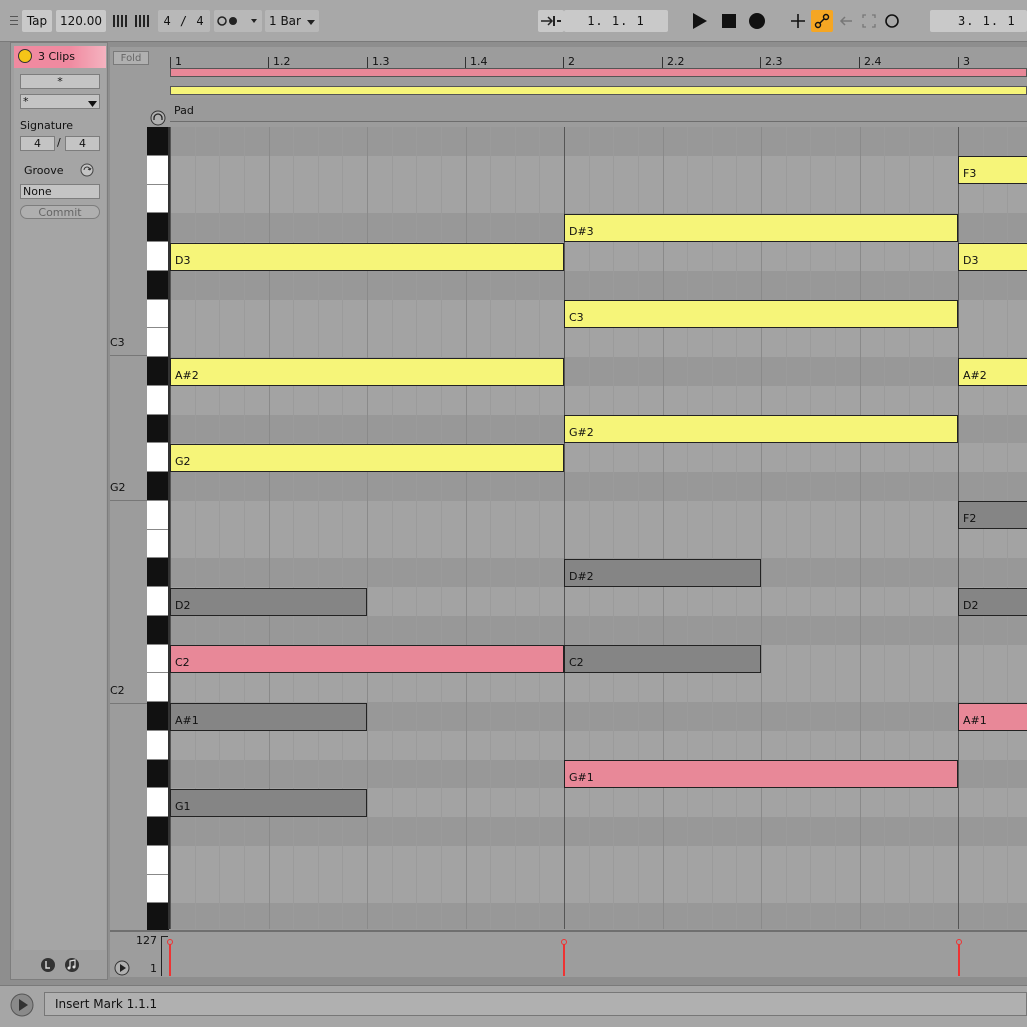 Image resolution: width=1027 pixels, height=1027 pixels. Describe the element at coordinates (551, 21) in the screenshot. I see `follow-icon` at that location.